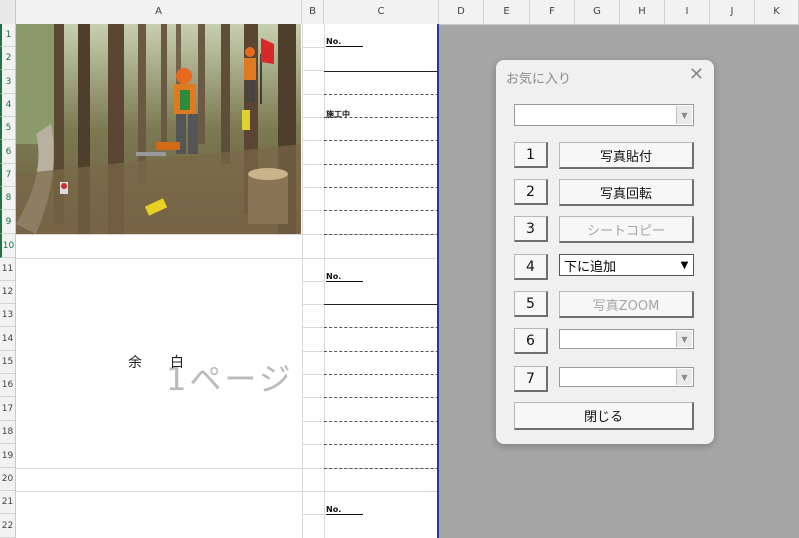 The height and width of the screenshot is (538, 799). Describe the element at coordinates (732, 12) in the screenshot. I see `col-header-j: J` at that location.